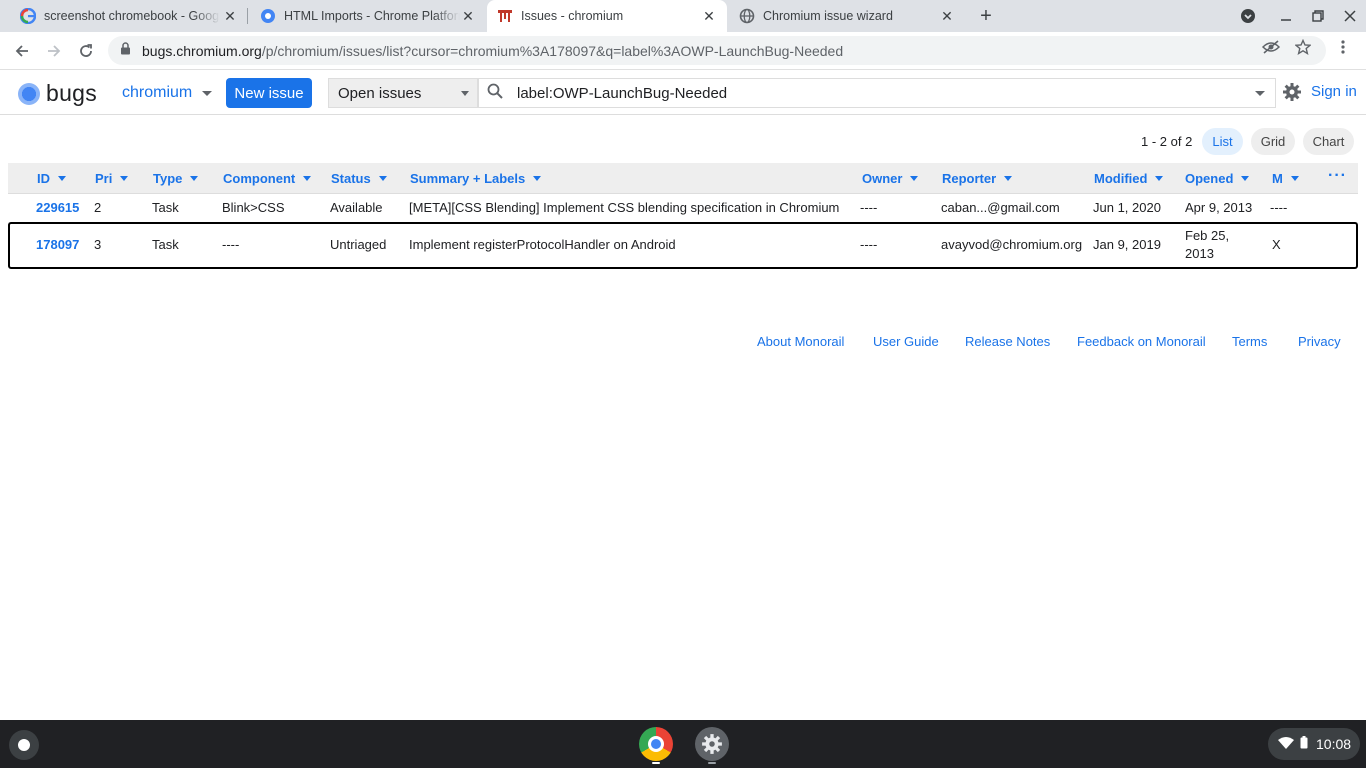 The image size is (1366, 768). I want to click on cell-reporter: caban...@gmail.com, so click(1000, 207).